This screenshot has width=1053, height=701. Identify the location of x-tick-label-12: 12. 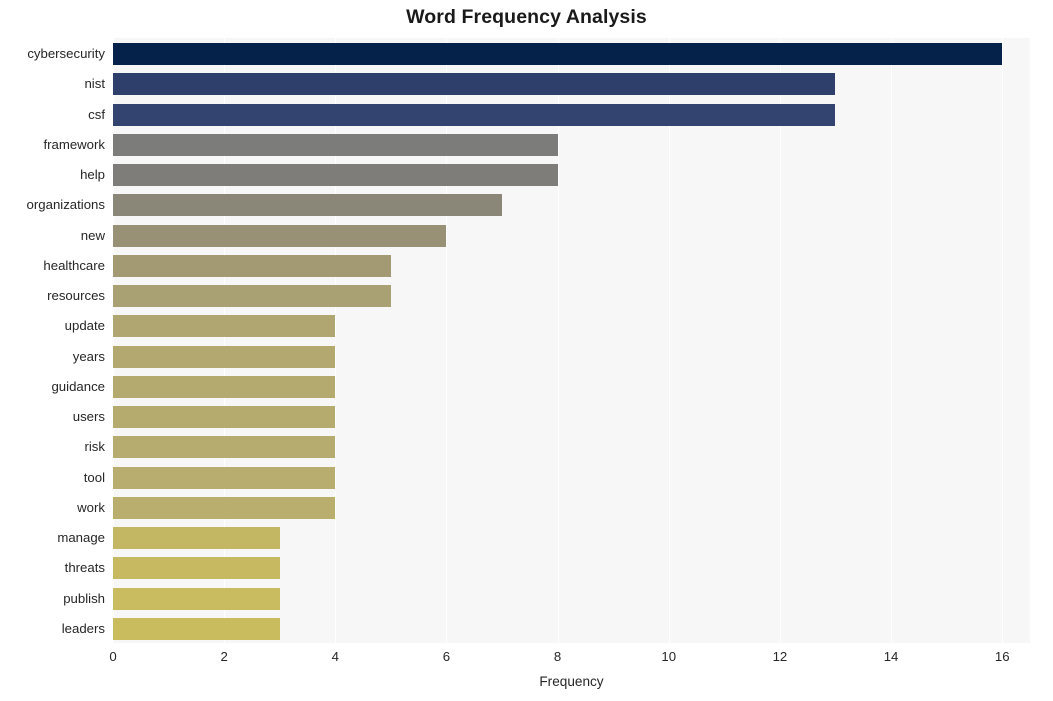
(780, 656).